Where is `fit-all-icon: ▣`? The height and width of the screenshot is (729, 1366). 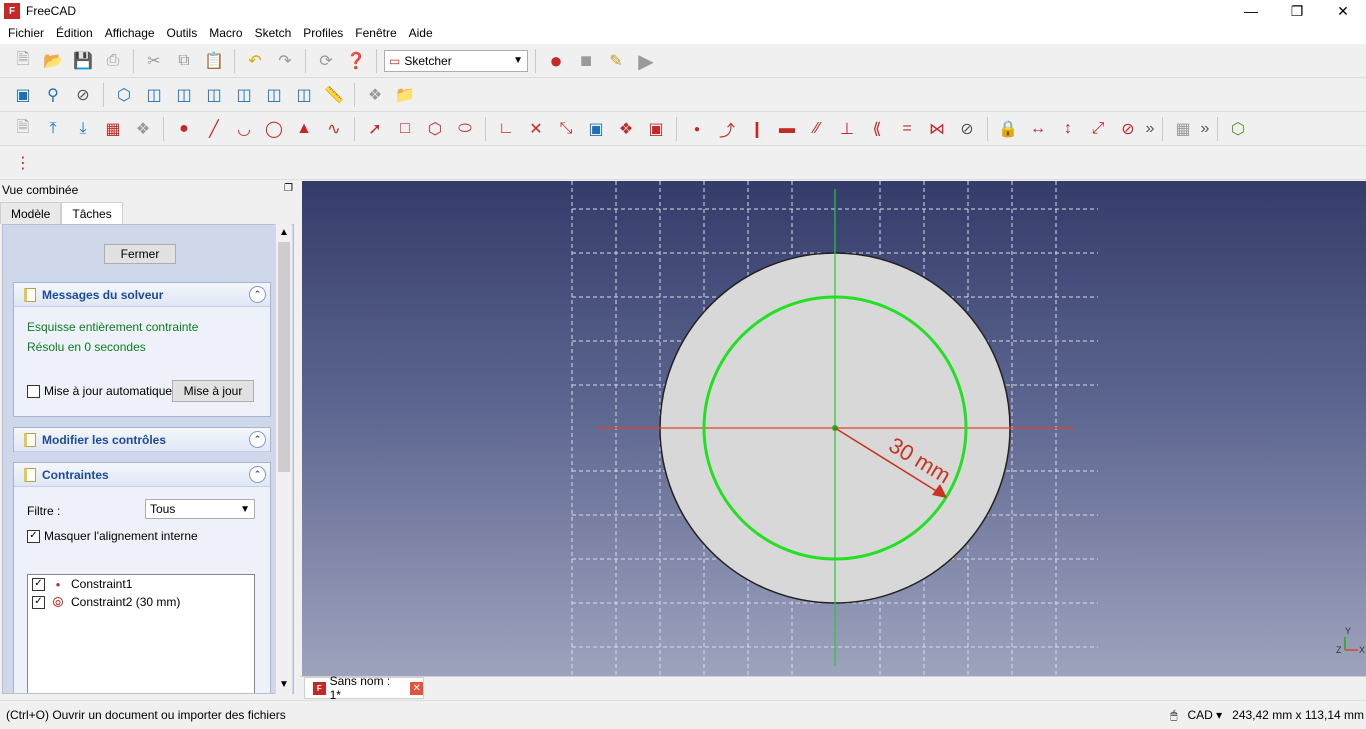 fit-all-icon: ▣ is located at coordinates (23, 95).